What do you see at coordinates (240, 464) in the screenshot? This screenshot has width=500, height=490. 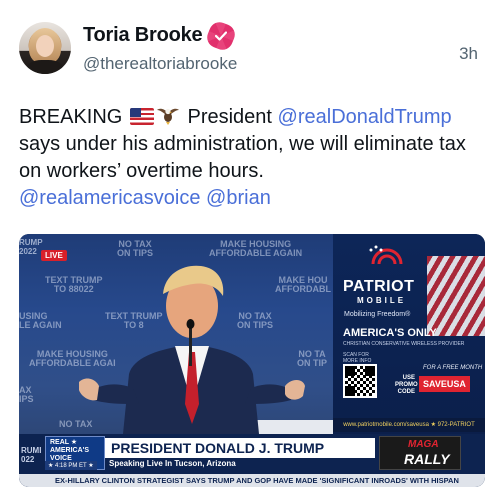 I see `chyron-subline-bar: Speaking Live In Tucson, Arizona` at bounding box center [240, 464].